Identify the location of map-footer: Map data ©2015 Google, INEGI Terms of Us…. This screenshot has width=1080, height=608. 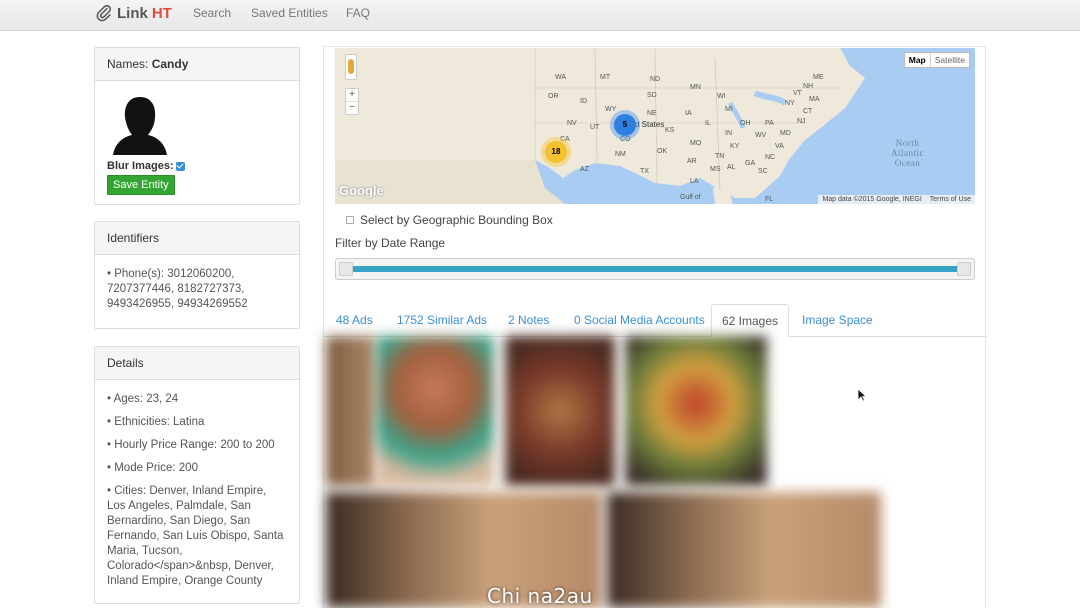
(896, 199).